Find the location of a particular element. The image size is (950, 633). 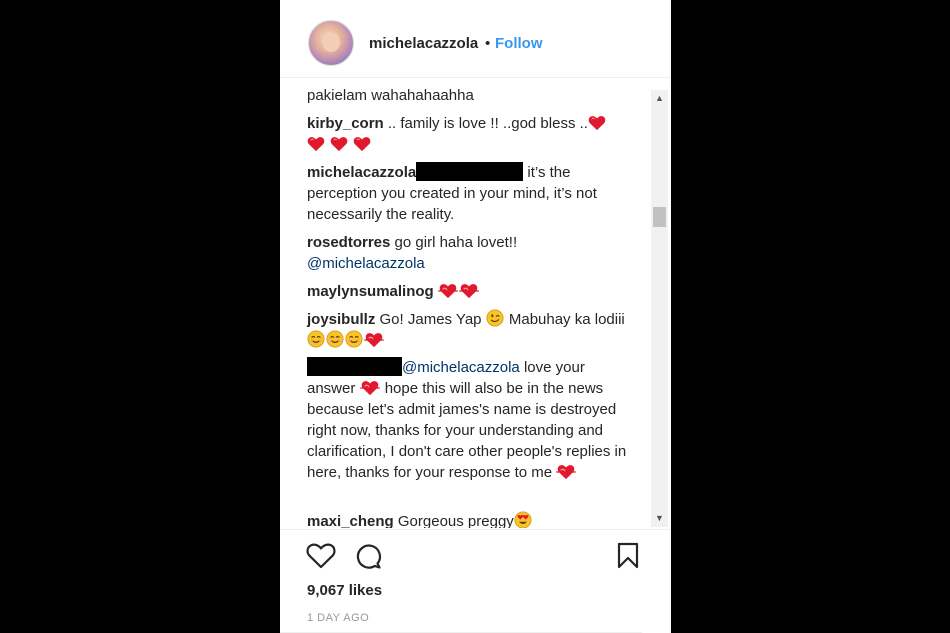

comments-scrollbar: ▲ ▼ is located at coordinates (659, 308).